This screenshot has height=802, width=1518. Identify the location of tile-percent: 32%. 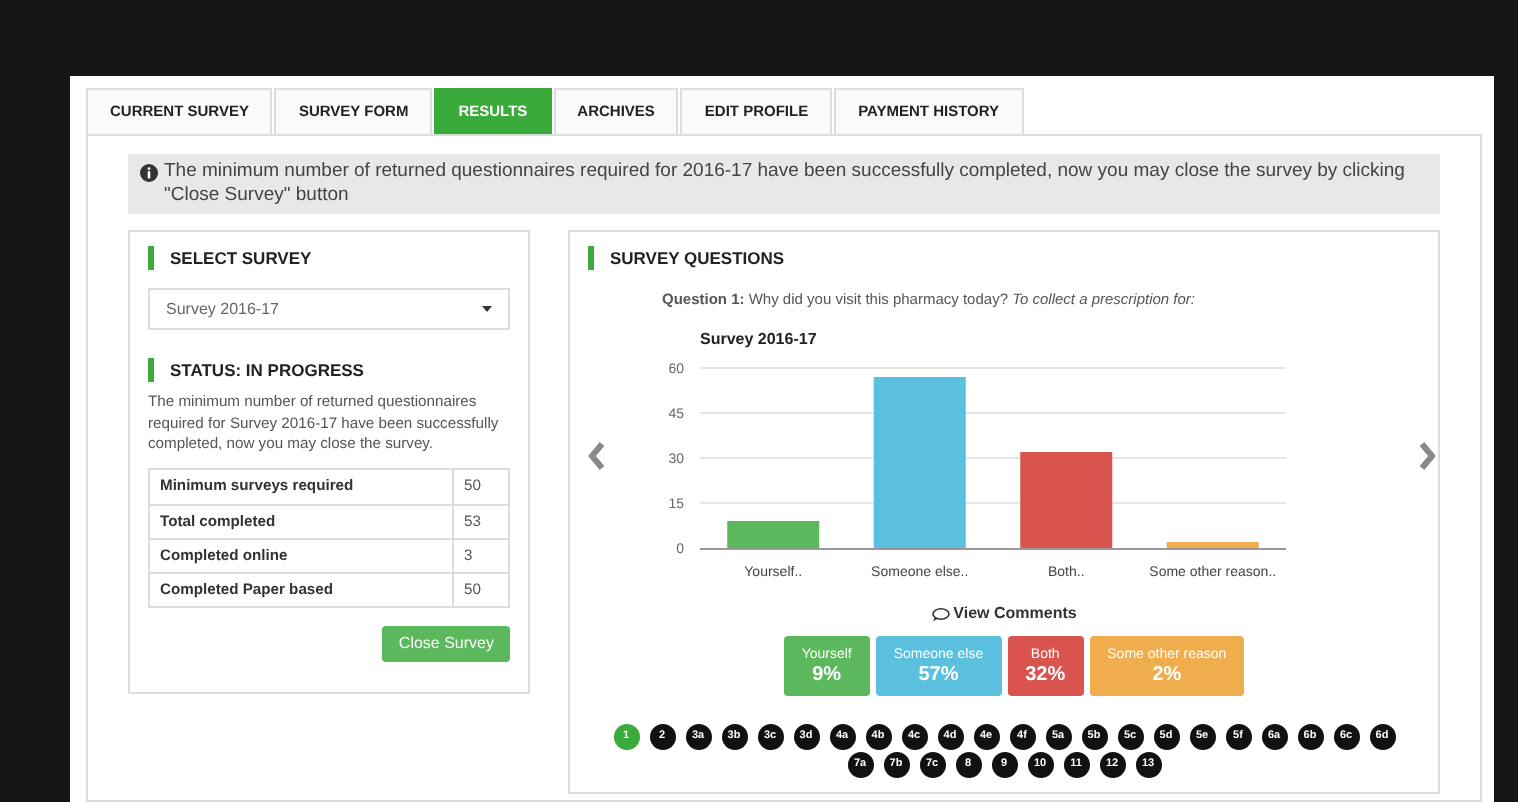
(1045, 675).